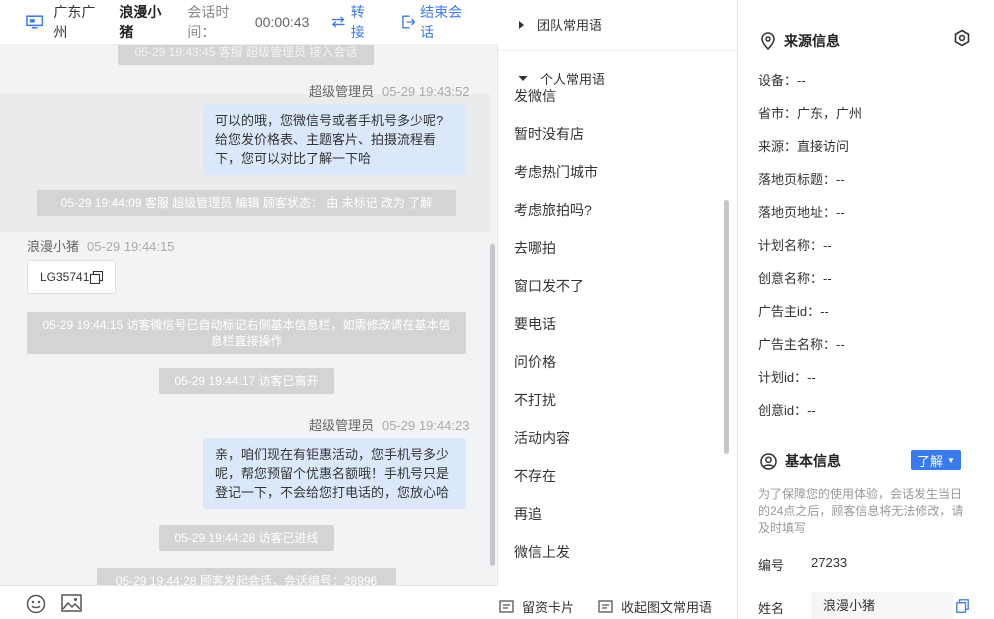 The height and width of the screenshot is (619, 994). What do you see at coordinates (553, 210) in the screenshot?
I see `phrase-item: 考虑旅拍吗?` at bounding box center [553, 210].